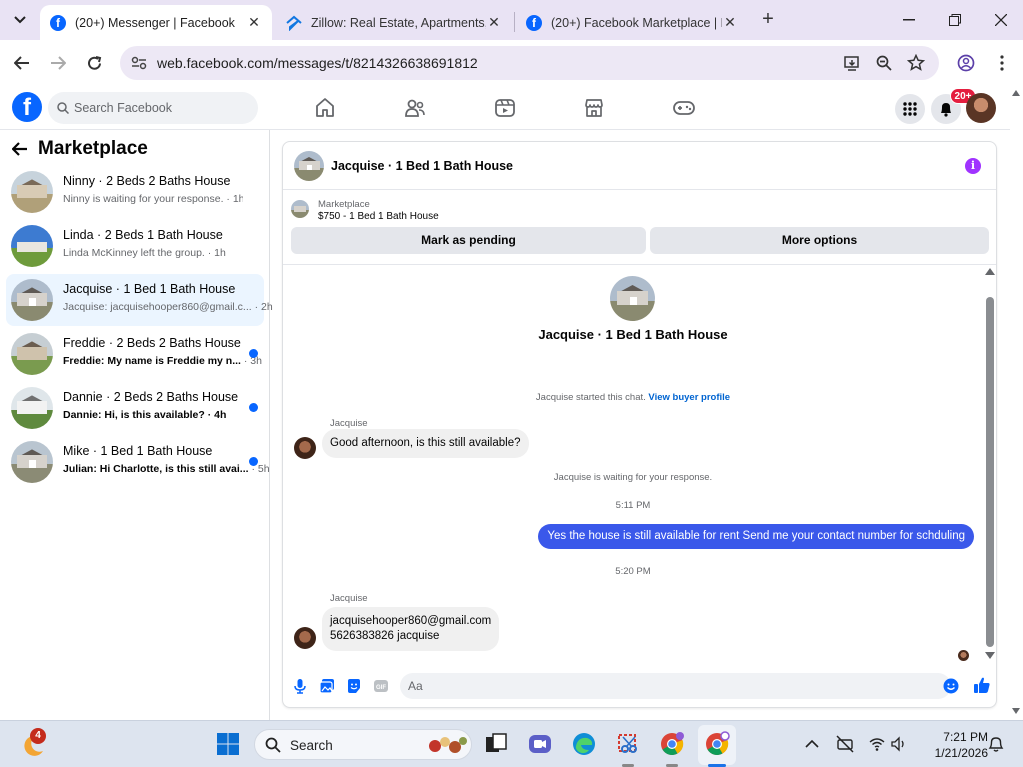 This screenshot has height=767, width=1023. Describe the element at coordinates (877, 744) in the screenshot. I see `wifi-icon` at that location.